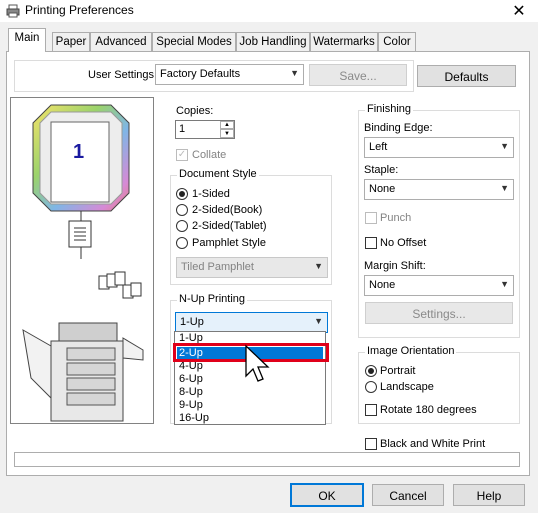  What do you see at coordinates (211, 194) in the screenshot?
I see `option-1-sided-label: 1-Sided` at bounding box center [211, 194].